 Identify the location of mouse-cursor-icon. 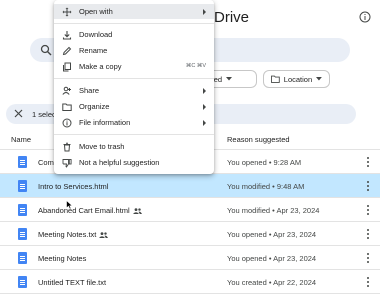
(69, 205).